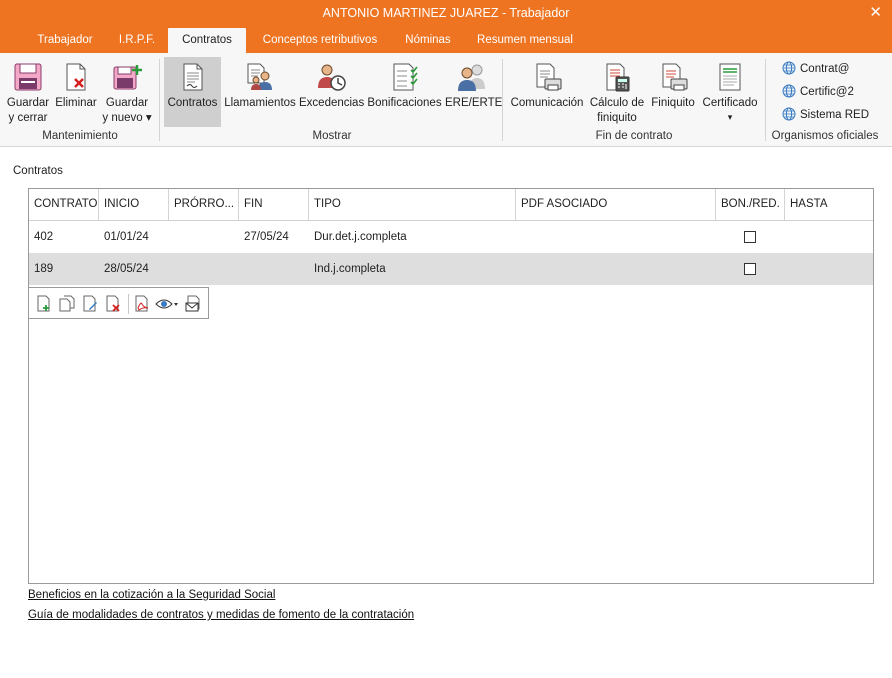 This screenshot has width=892, height=678. What do you see at coordinates (673, 103) in the screenshot?
I see `finiquito-label: Finiquito` at bounding box center [673, 103].